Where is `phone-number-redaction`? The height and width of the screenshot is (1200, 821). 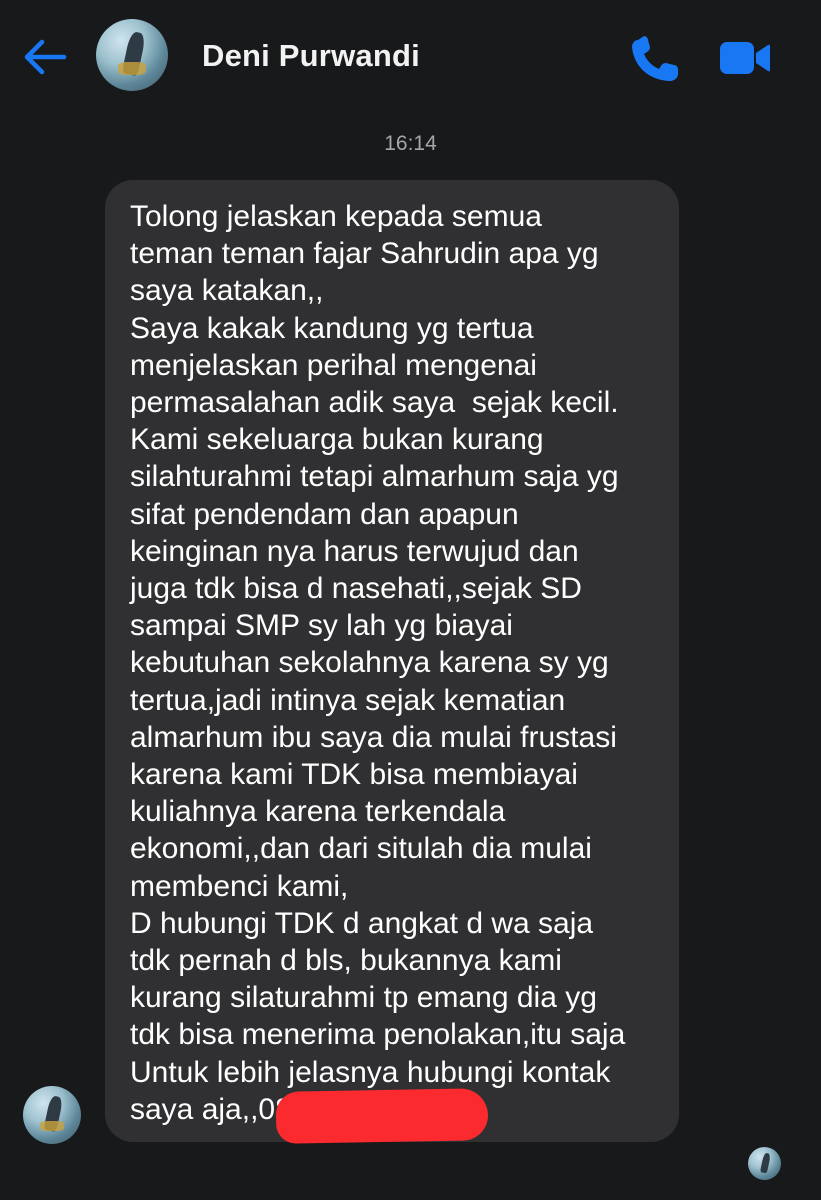
phone-number-redaction is located at coordinates (382, 1116).